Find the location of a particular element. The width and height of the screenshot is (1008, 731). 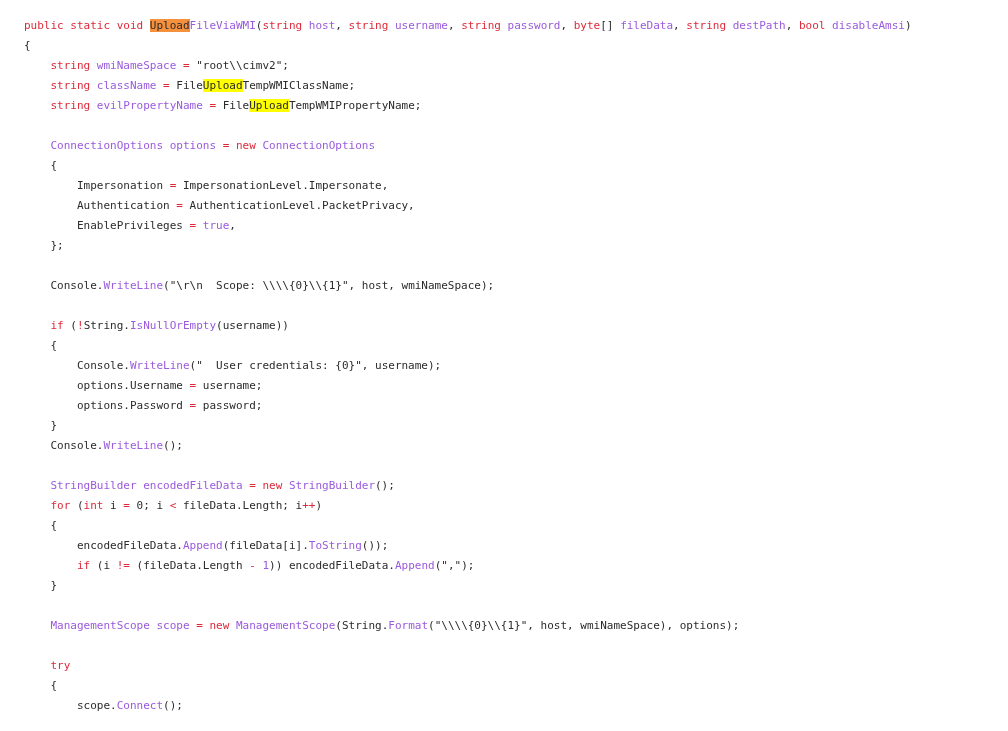

code-line: StringBuilder encodedFileData = new StringBuilder(); is located at coordinates (222, 486).